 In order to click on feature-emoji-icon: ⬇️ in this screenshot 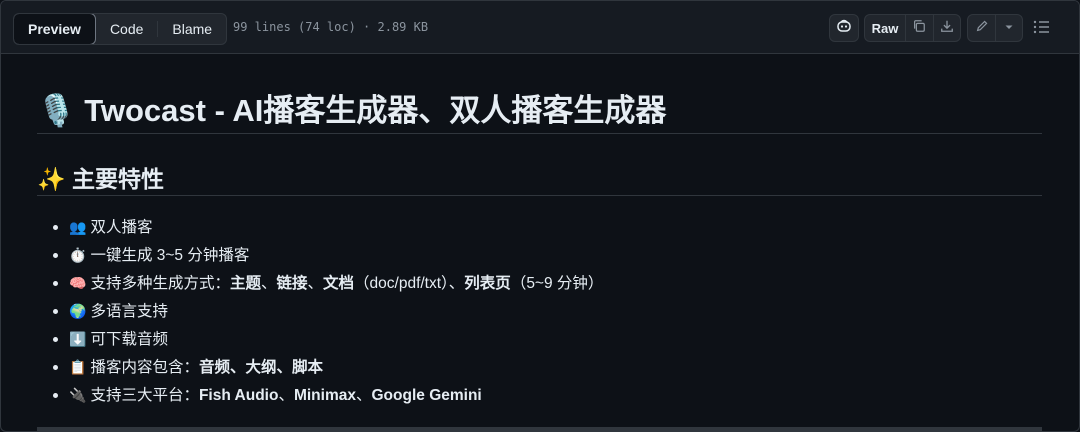, I will do `click(78, 339)`.